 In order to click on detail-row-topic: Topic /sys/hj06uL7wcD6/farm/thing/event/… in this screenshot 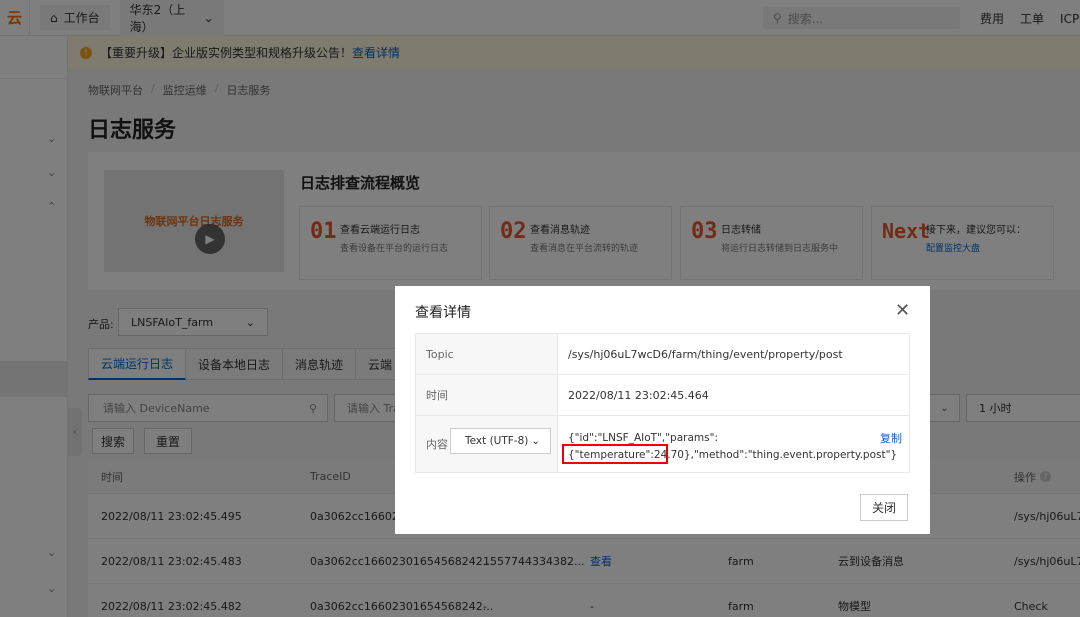, I will do `click(662, 354)`.